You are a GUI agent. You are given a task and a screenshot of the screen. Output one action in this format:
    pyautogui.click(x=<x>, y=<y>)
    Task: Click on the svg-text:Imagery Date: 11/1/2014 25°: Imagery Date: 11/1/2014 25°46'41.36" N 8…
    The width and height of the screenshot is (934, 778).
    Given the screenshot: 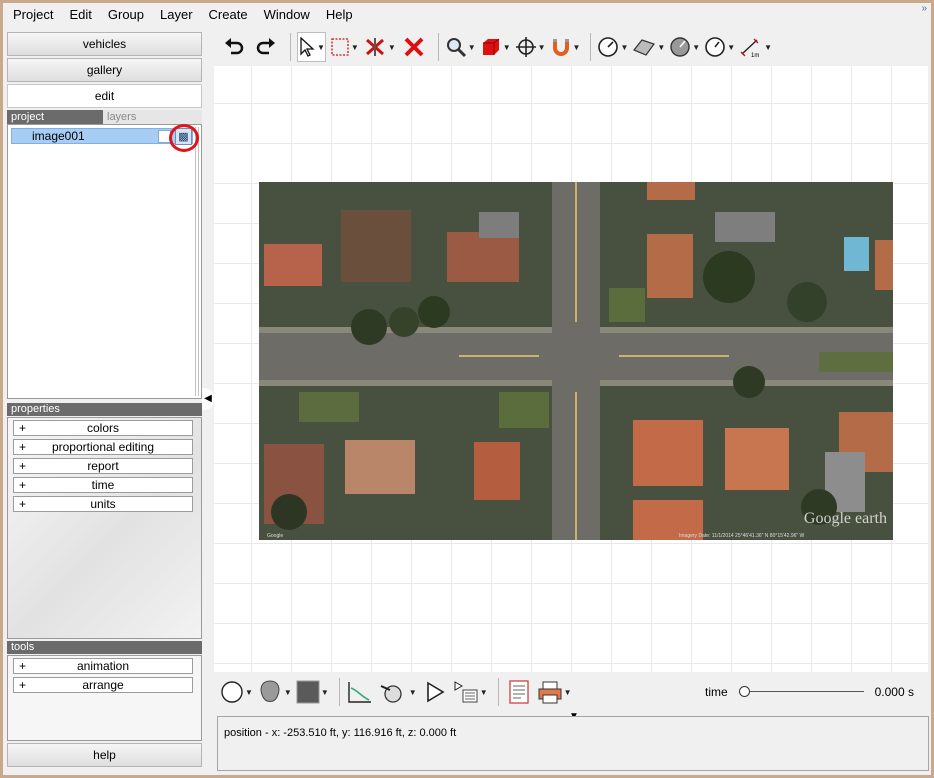 What is the action you would take?
    pyautogui.click(x=742, y=536)
    